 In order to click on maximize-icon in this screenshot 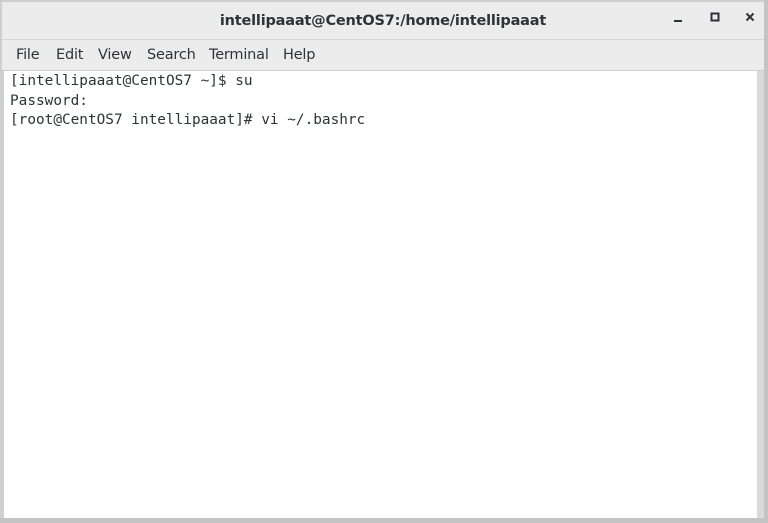, I will do `click(715, 17)`.